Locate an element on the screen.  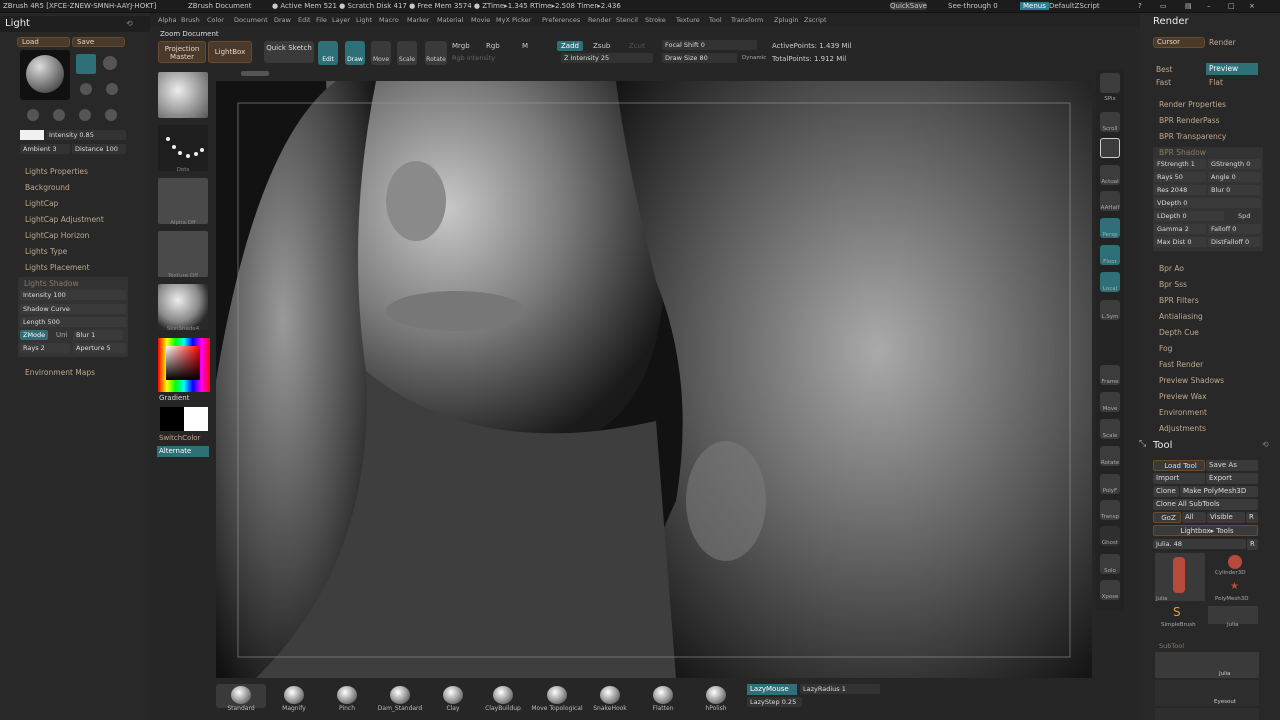
cylinder3d-icon is located at coordinates (1235, 562).